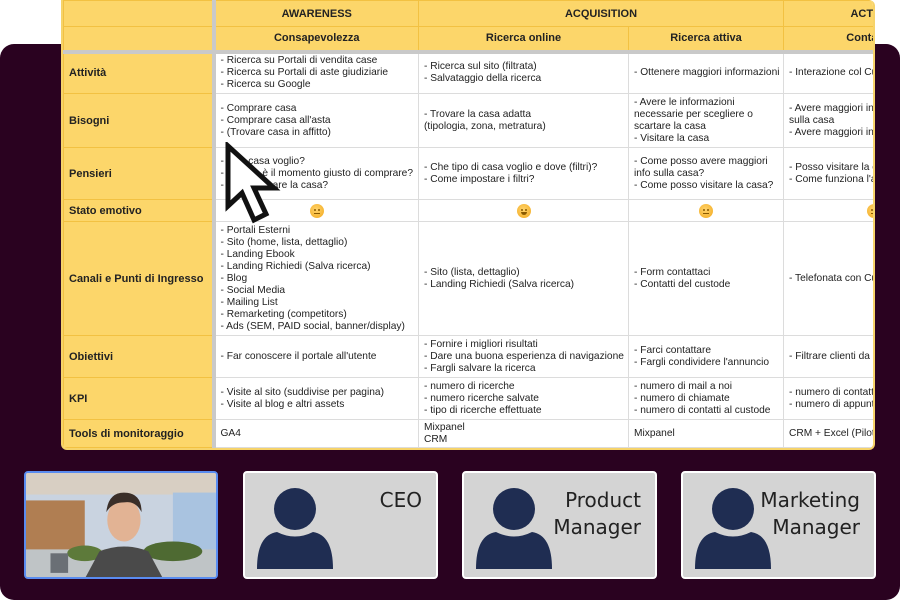  I want to click on cell-line: - Fargli salvare la ricerca, so click(480, 368).